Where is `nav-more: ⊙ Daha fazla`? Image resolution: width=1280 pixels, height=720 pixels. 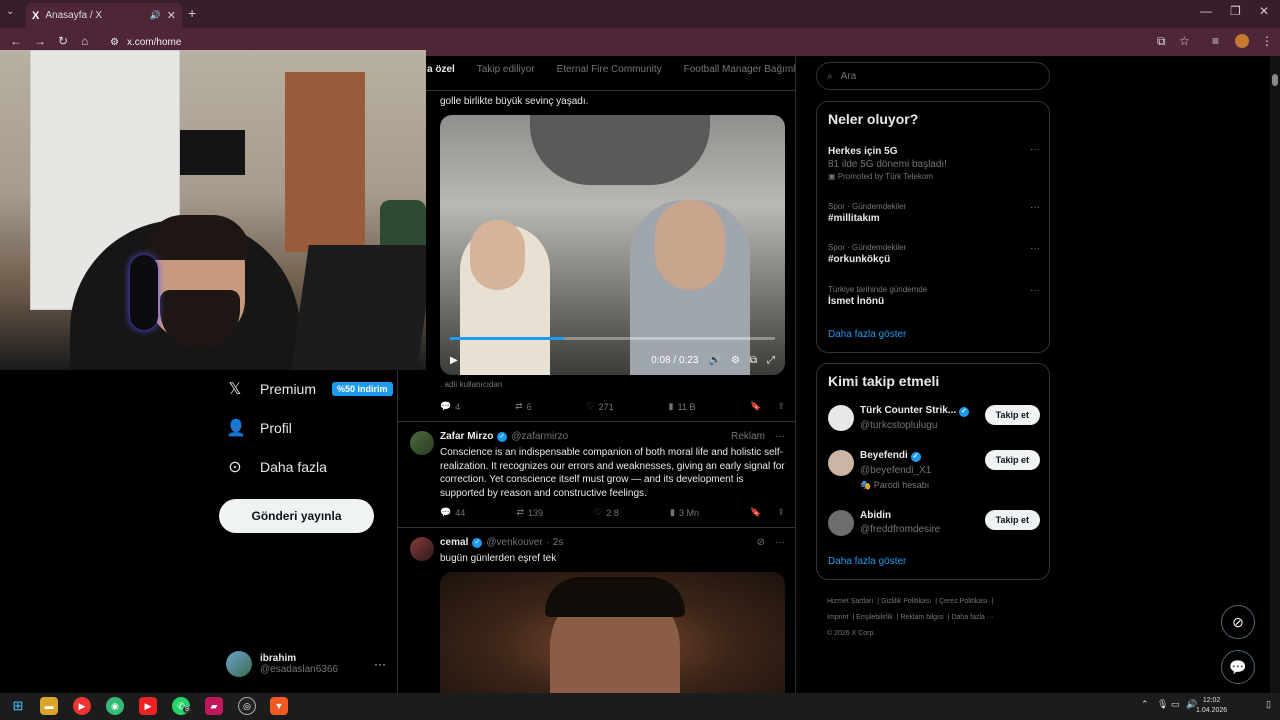 nav-more: ⊙ Daha fazla is located at coordinates (276, 467).